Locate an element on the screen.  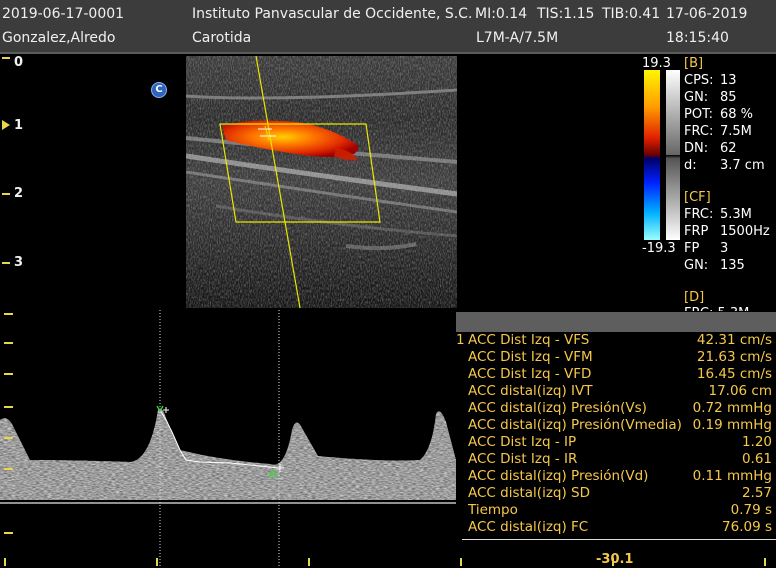
measurement-row: ACC Dist Izq - IR 0.61 is located at coordinates (616, 459).